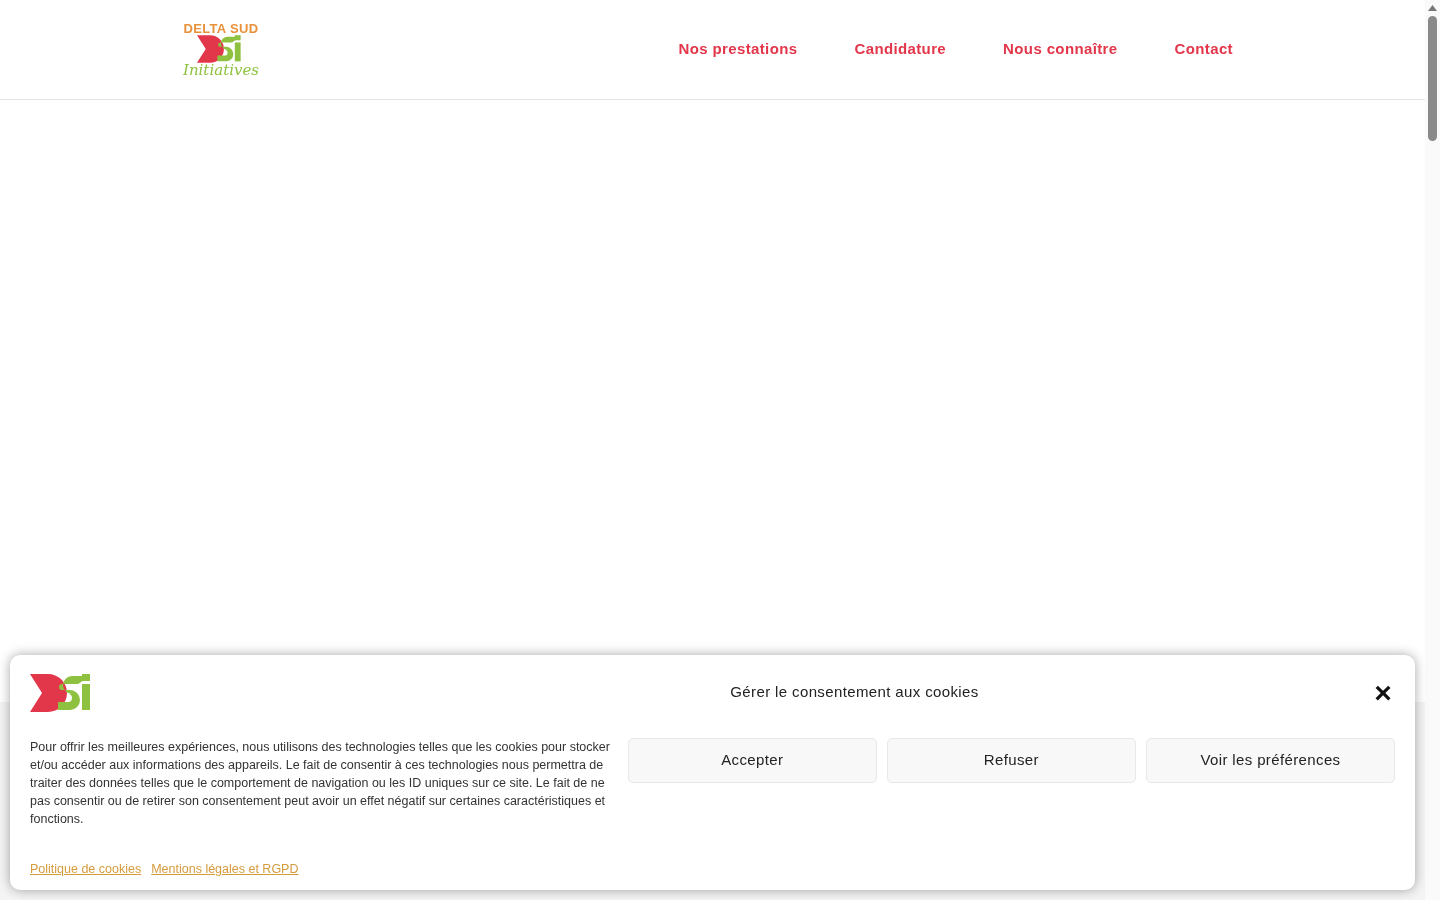 This screenshot has height=900, width=1440. What do you see at coordinates (1383, 692) in the screenshot?
I see `close-button: ×` at bounding box center [1383, 692].